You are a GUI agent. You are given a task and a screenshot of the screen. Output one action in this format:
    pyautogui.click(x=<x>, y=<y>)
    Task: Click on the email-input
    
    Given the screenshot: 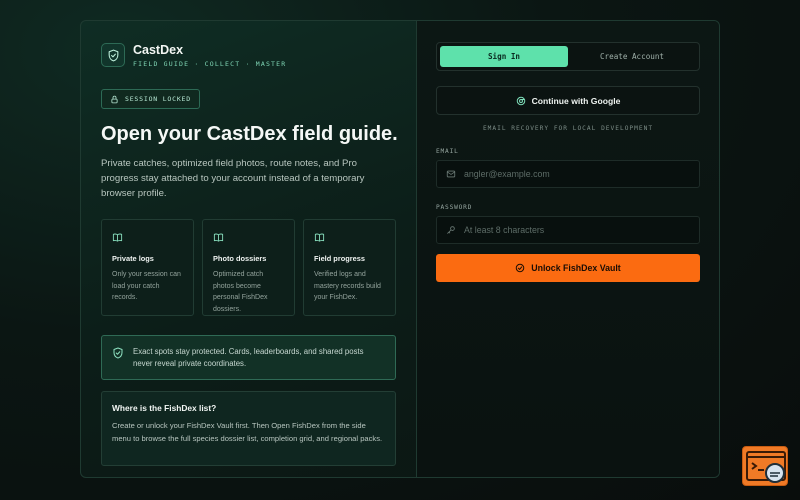 What is the action you would take?
    pyautogui.click(x=577, y=174)
    